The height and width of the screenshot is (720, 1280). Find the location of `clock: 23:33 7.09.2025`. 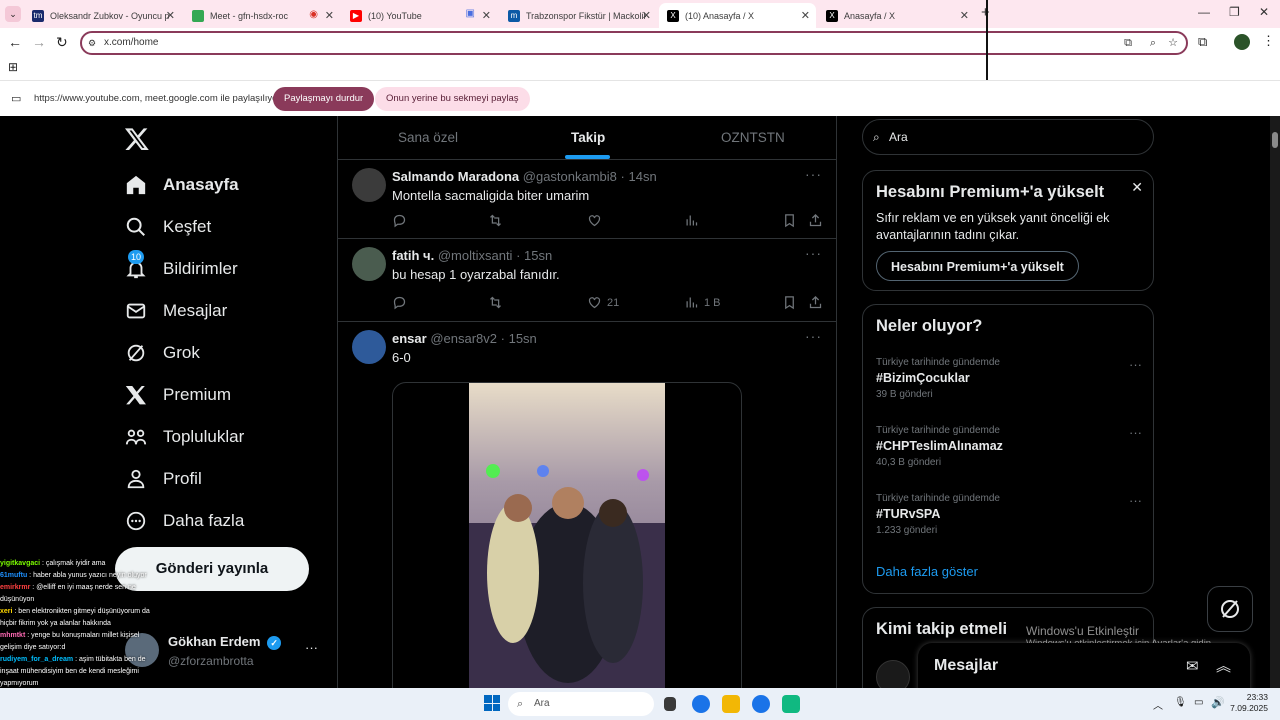

clock: 23:33 7.09.2025 is located at coordinates (1249, 703).